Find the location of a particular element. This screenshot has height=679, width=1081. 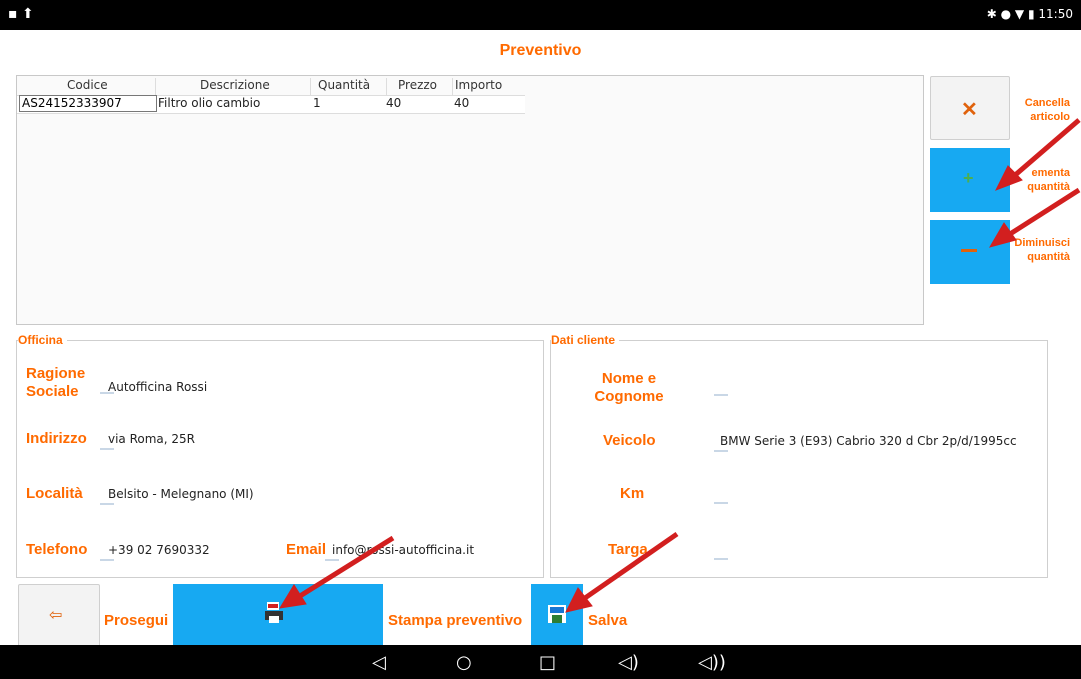

recents-nav-icon: □ is located at coordinates (547, 662).